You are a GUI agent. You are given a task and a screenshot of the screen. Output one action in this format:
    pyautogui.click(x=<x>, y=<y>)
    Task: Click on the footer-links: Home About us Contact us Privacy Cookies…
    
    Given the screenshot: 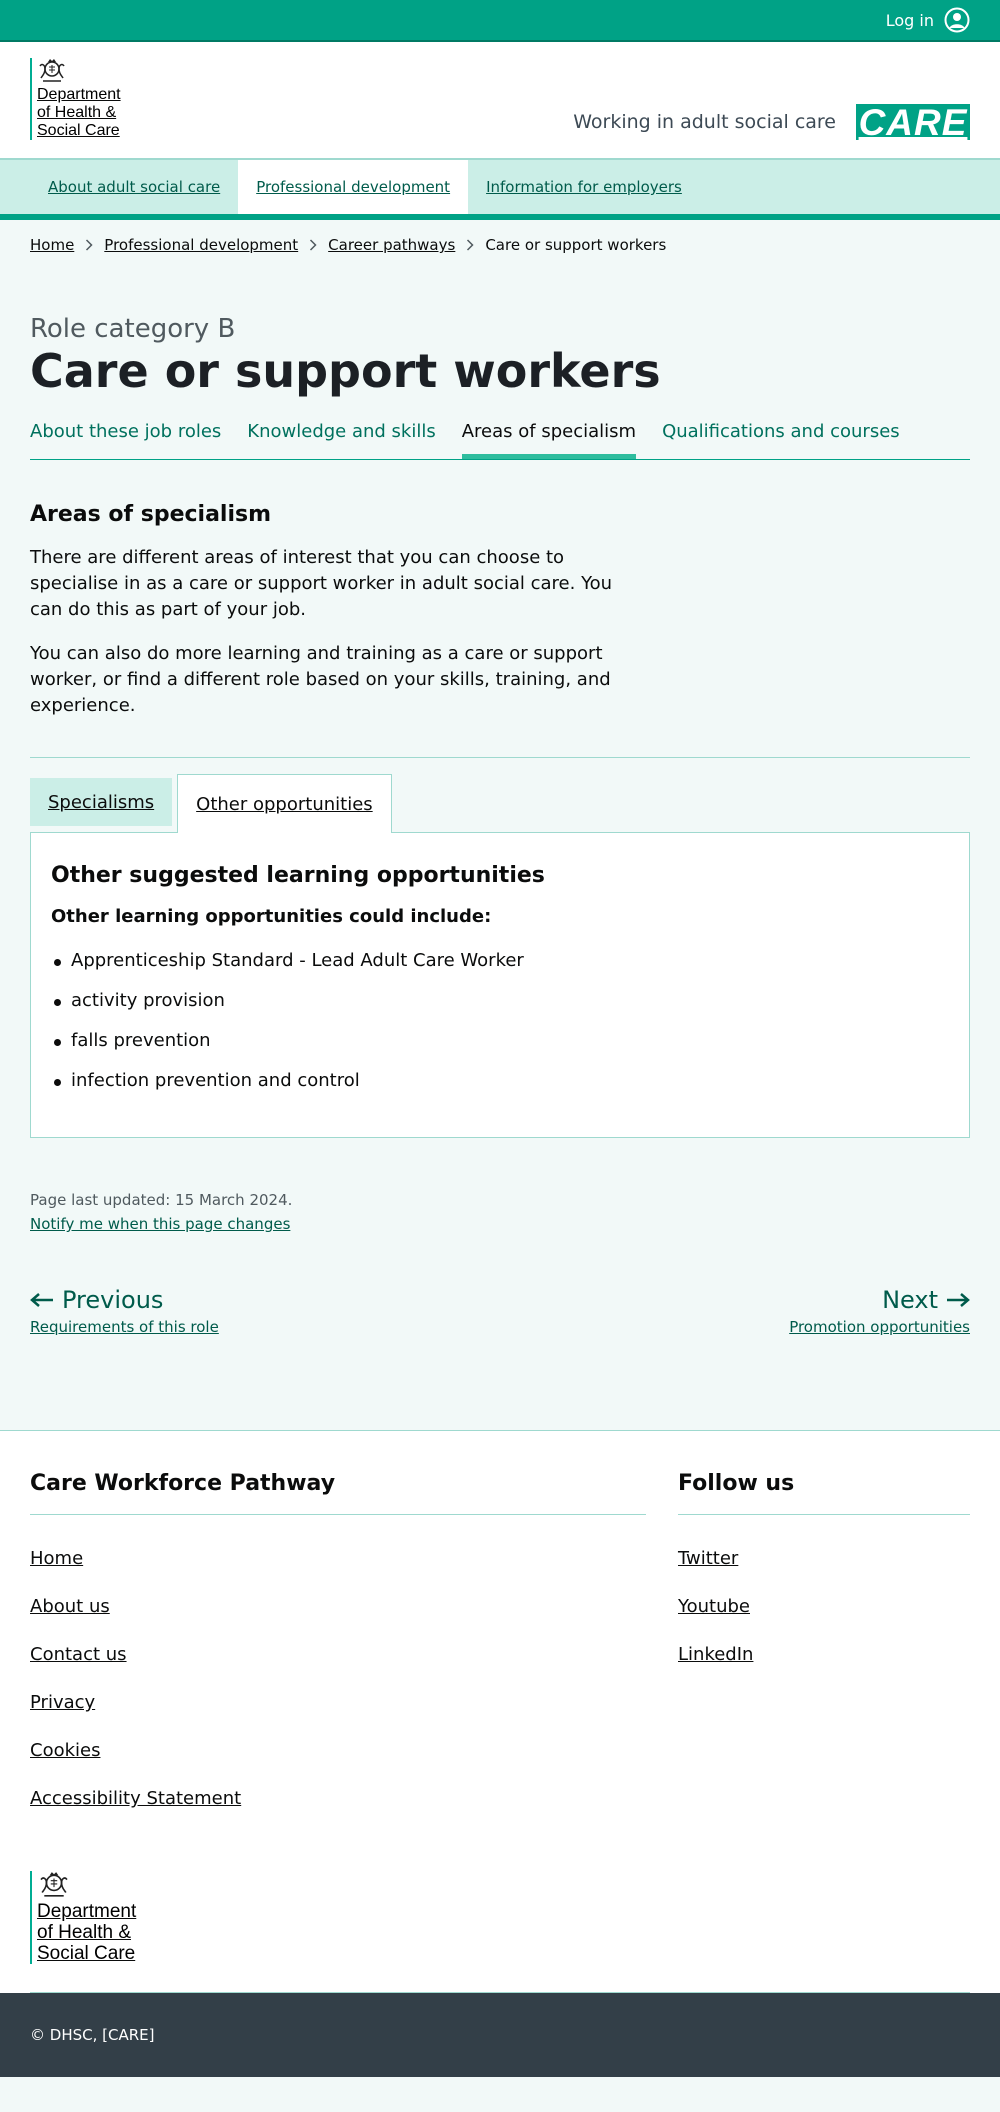 What is the action you would take?
    pyautogui.click(x=338, y=1679)
    